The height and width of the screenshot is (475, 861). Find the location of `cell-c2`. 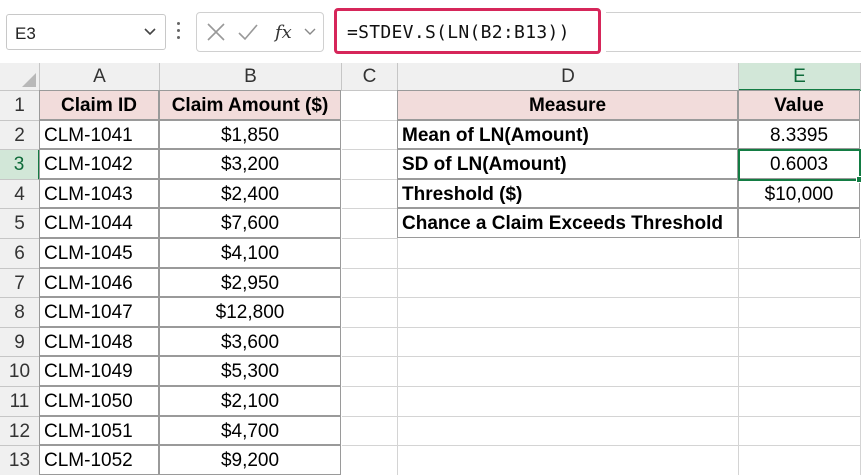

cell-c2 is located at coordinates (370, 135).